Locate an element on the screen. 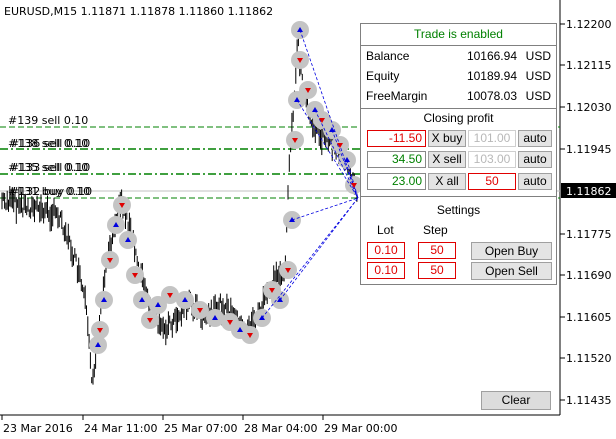 The height and width of the screenshot is (439, 616). time-tick: 25 Mar 07:00 is located at coordinates (200, 428).